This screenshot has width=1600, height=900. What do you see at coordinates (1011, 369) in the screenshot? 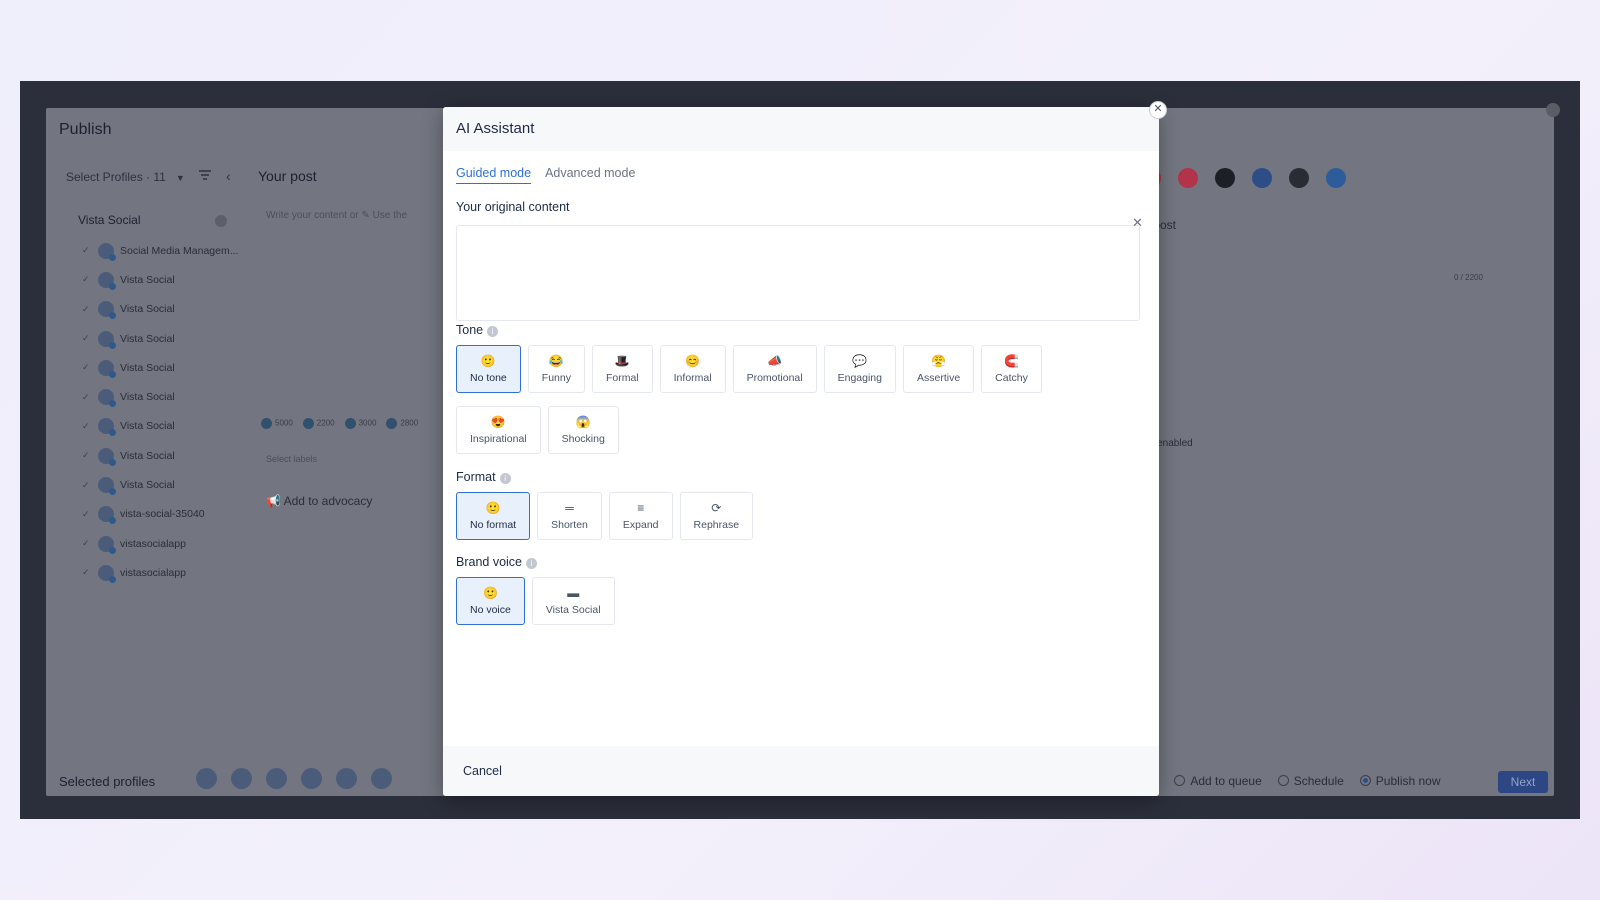
I see `tone-option: 🧲 Catchy` at bounding box center [1011, 369].